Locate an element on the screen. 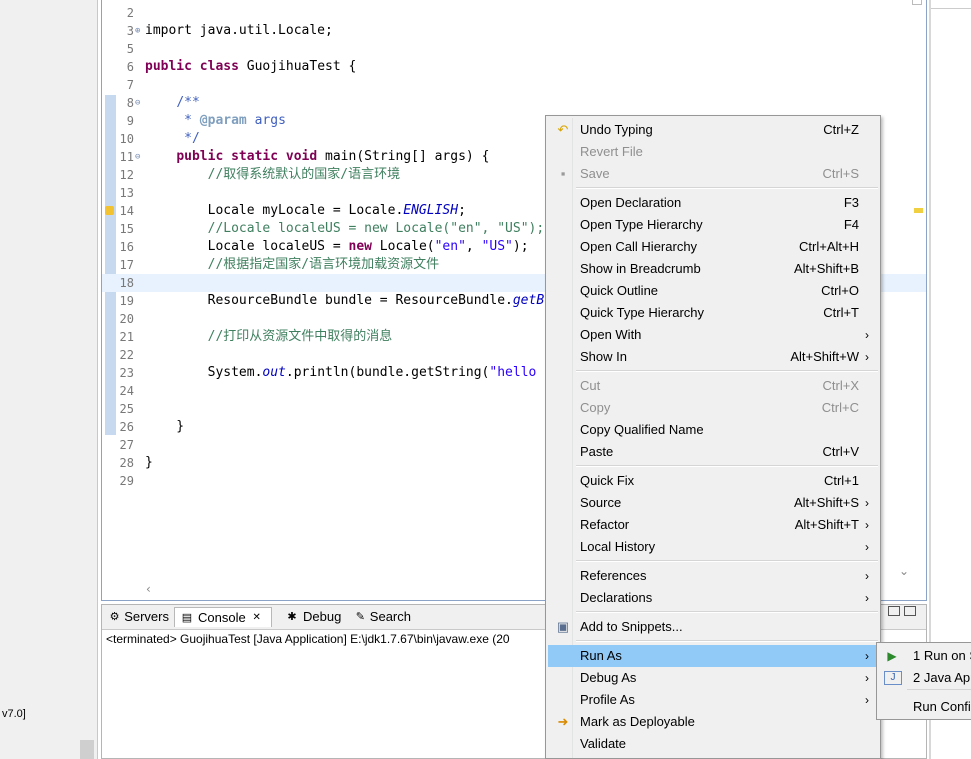 The height and width of the screenshot is (759, 971). menu-item-open-declaration: Open Declaration F3 is located at coordinates (713, 203).